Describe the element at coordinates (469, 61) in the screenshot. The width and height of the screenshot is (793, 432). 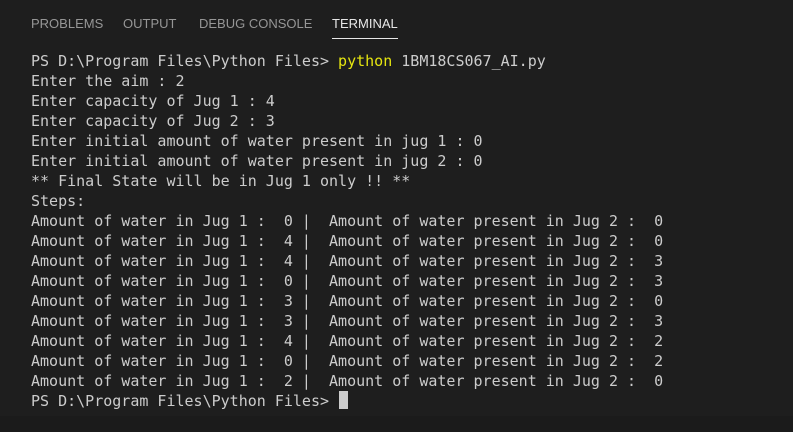
I see `command-args: 1BM18CS067_AI.py` at that location.